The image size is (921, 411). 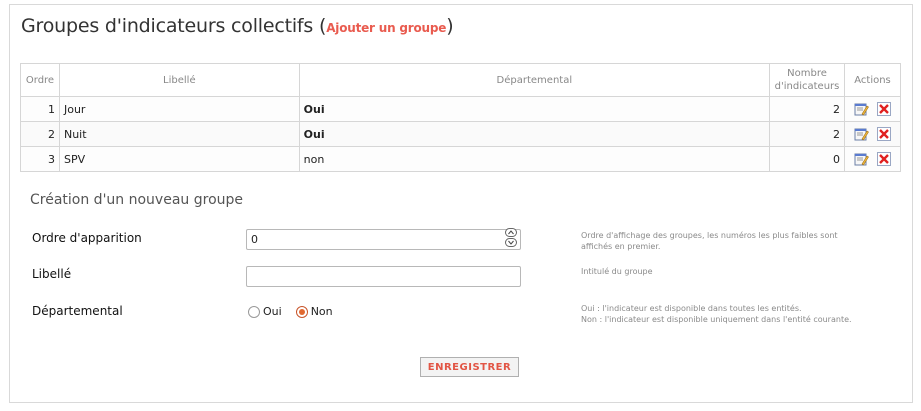 What do you see at coordinates (872, 80) in the screenshot?
I see `col-header-actions: Actions` at bounding box center [872, 80].